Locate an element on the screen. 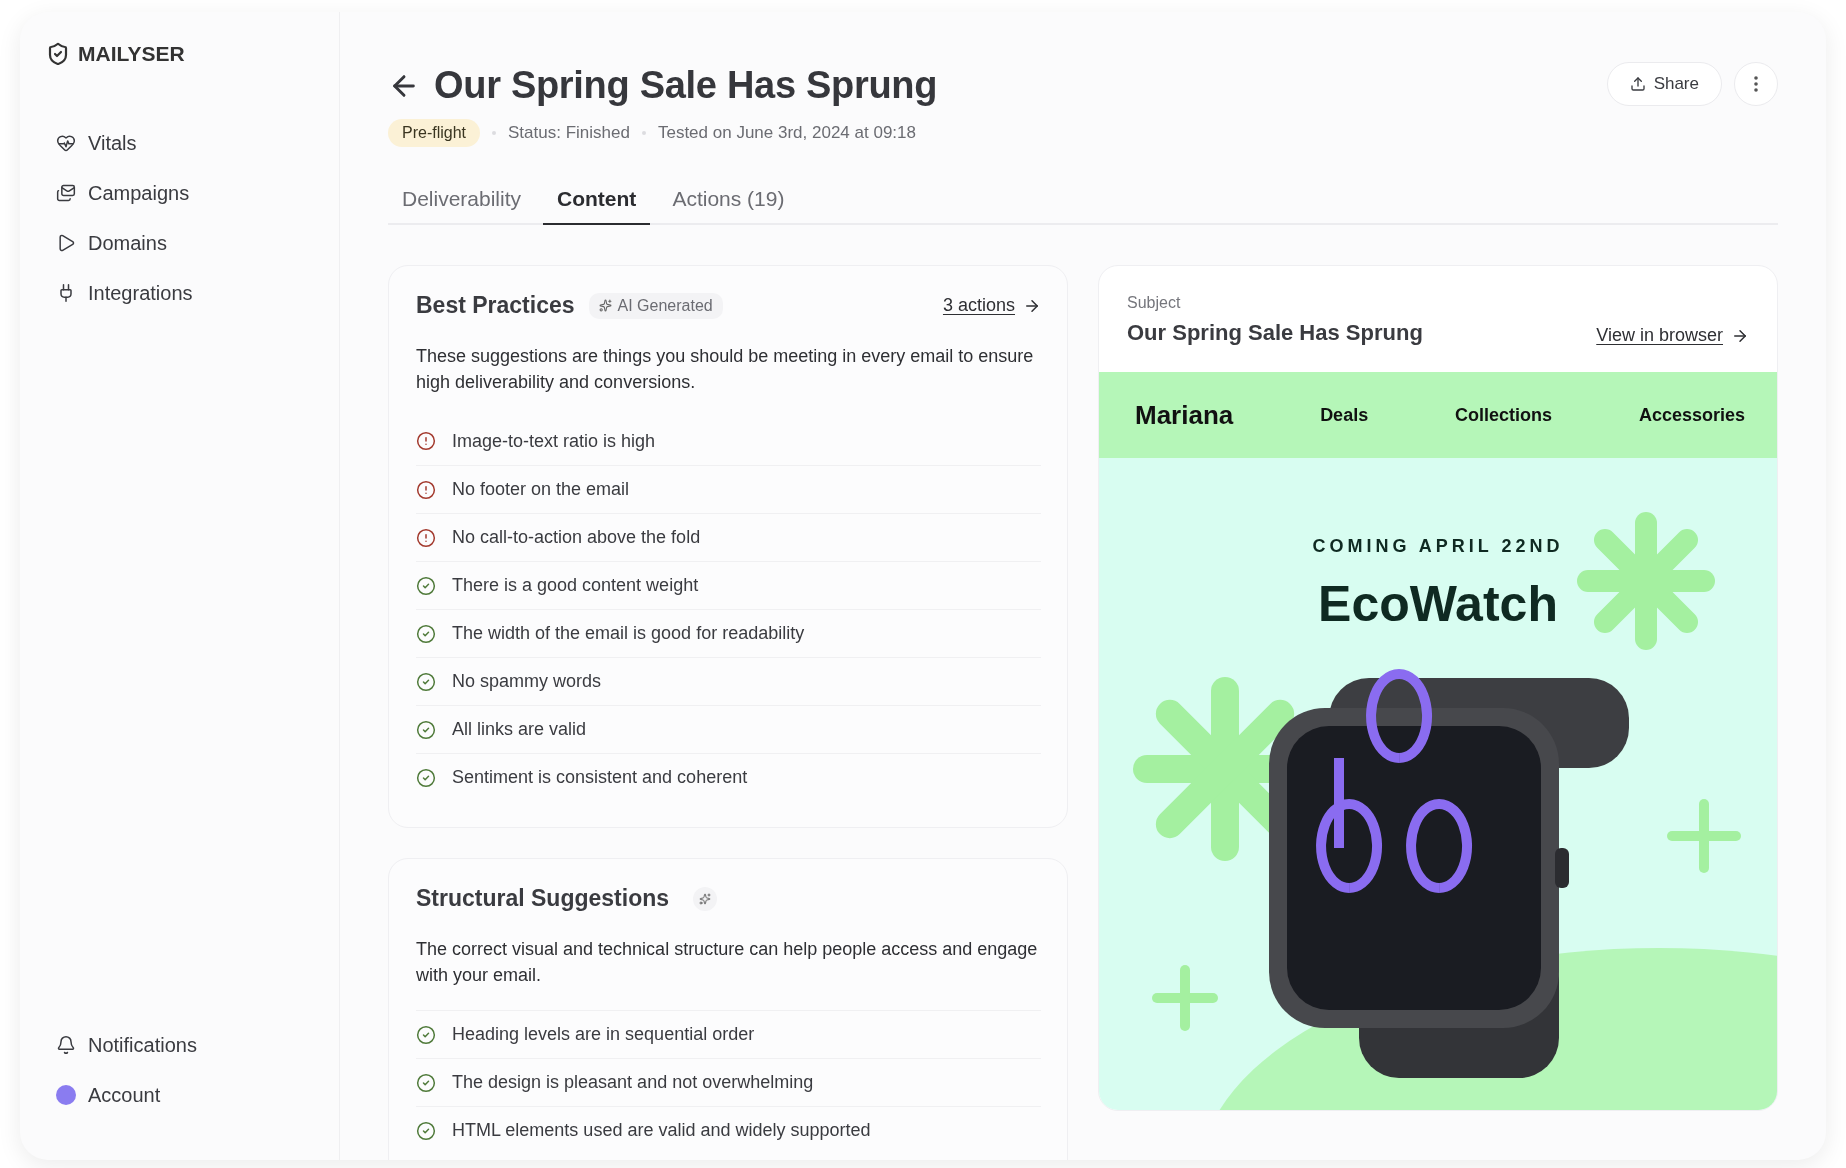 The height and width of the screenshot is (1168, 1846). email-nav-link: Deals is located at coordinates (1344, 415).